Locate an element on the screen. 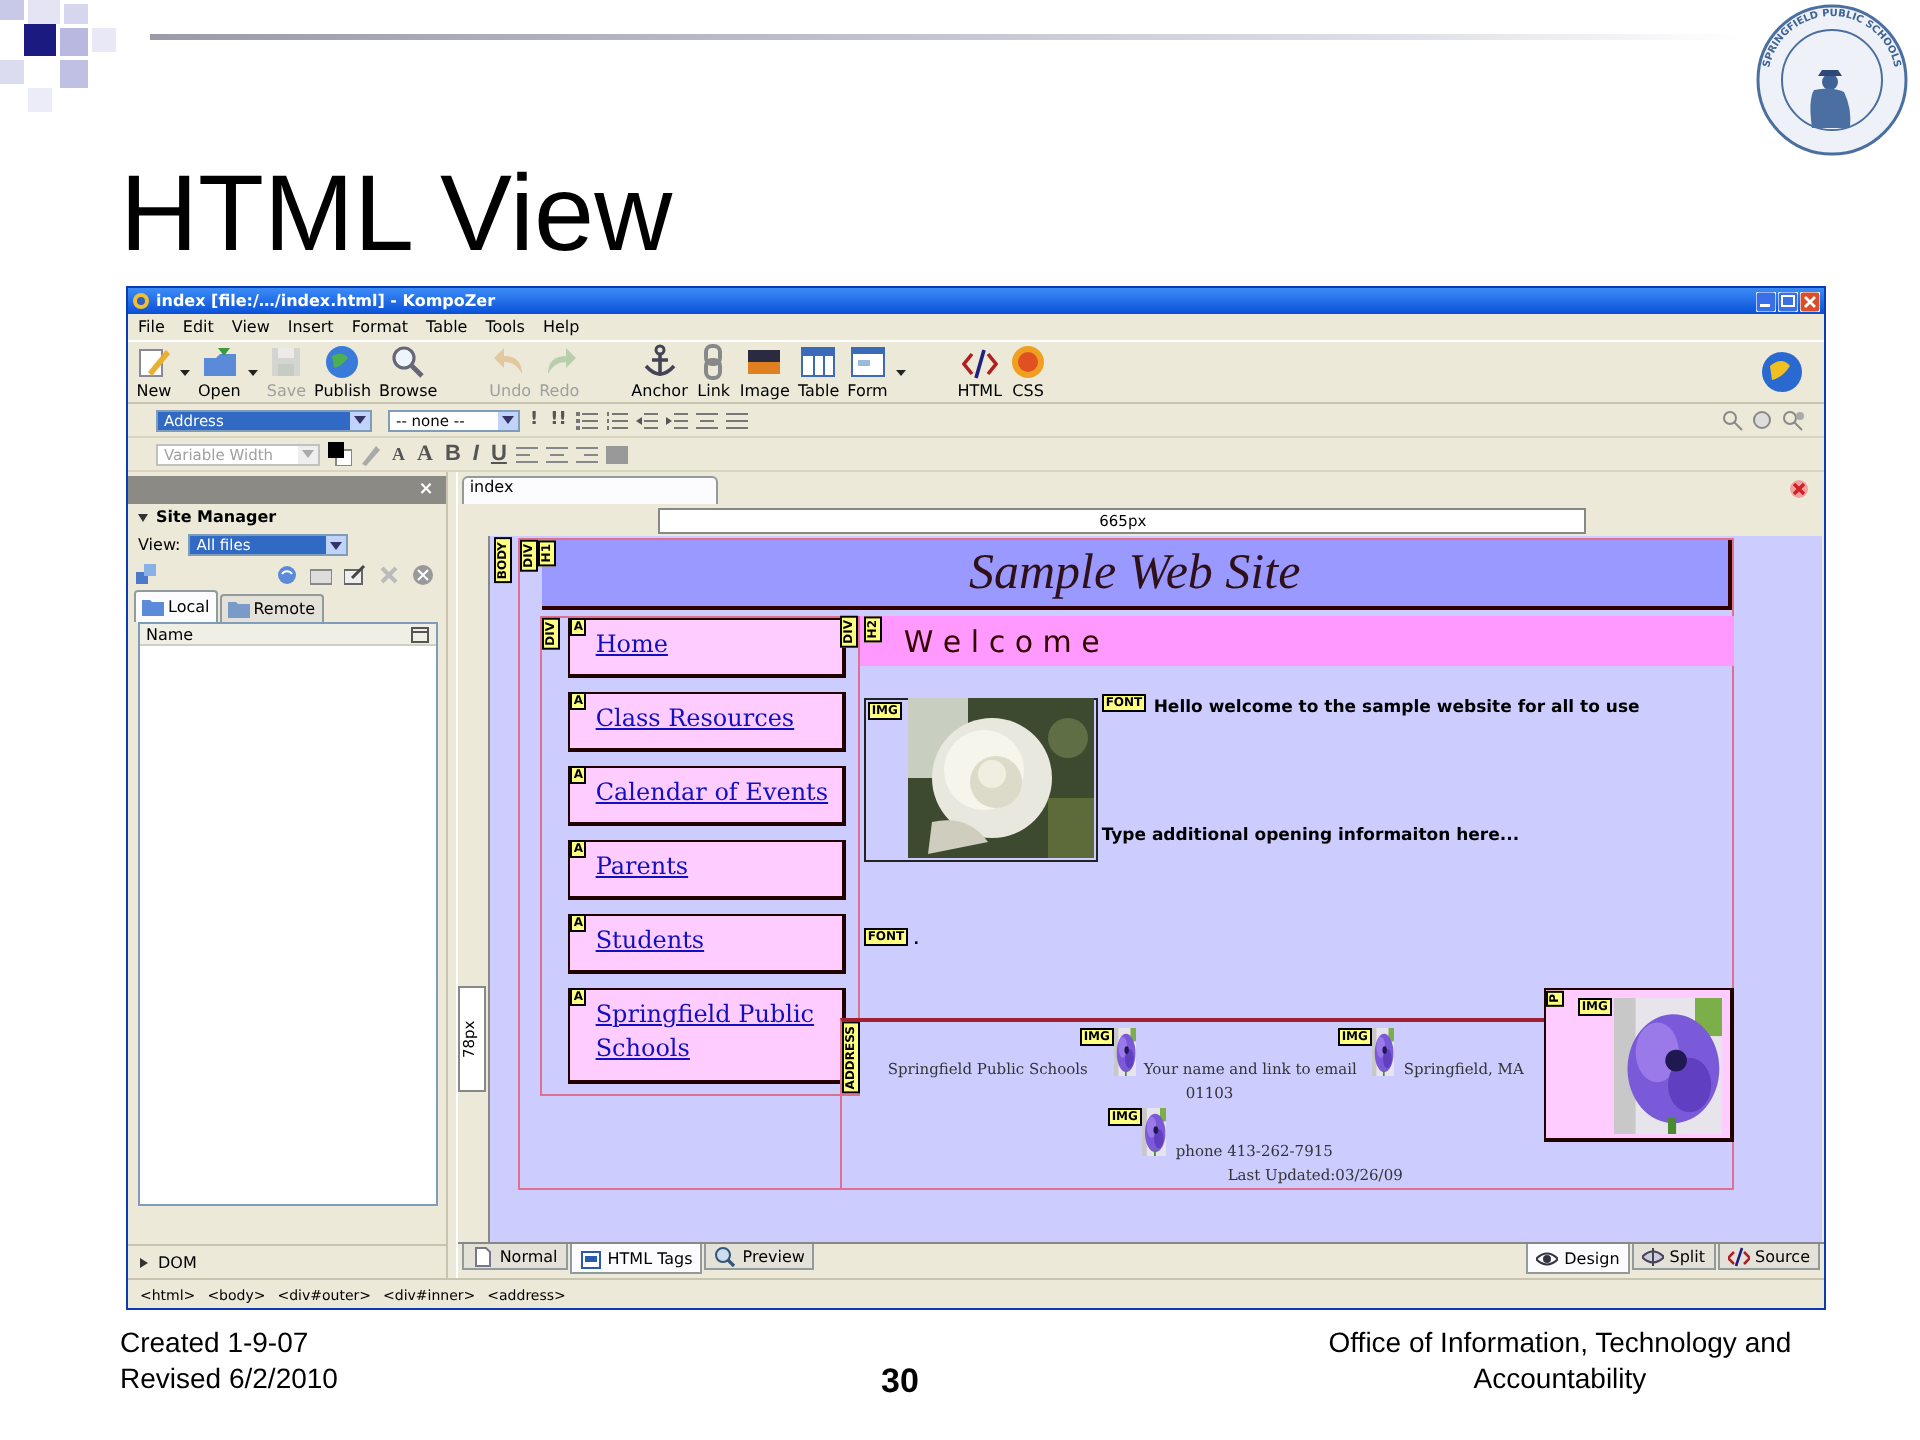 The height and width of the screenshot is (1440, 1920). nav-link: Springfield Public Schools is located at coordinates (715, 1032).